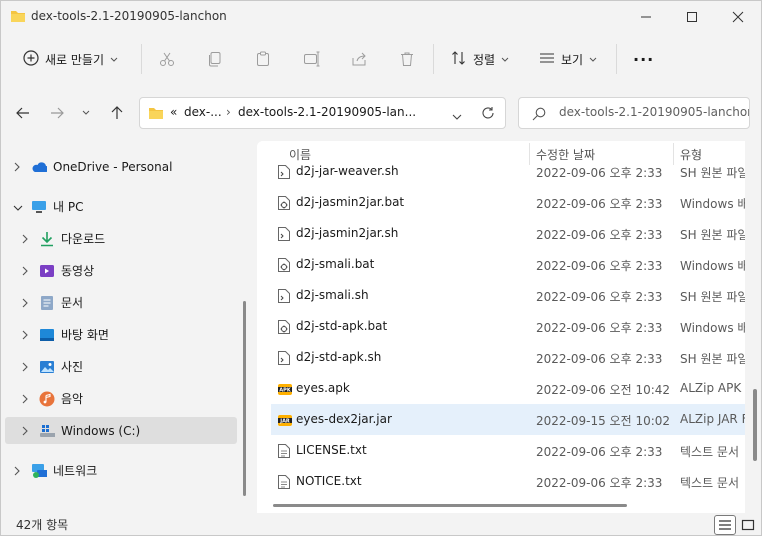  Describe the element at coordinates (86, 113) in the screenshot. I see `recent-locations-button` at that location.